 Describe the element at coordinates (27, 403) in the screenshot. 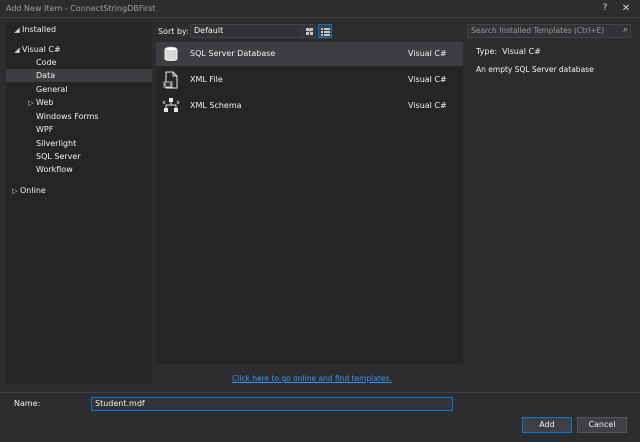

I see `name-label: Name:` at that location.